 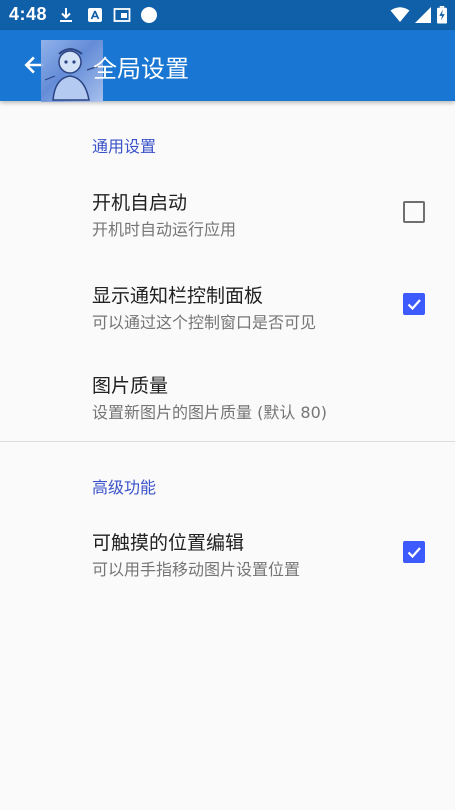 I want to click on setting-summary: 开机时自动运行应用, so click(x=164, y=229).